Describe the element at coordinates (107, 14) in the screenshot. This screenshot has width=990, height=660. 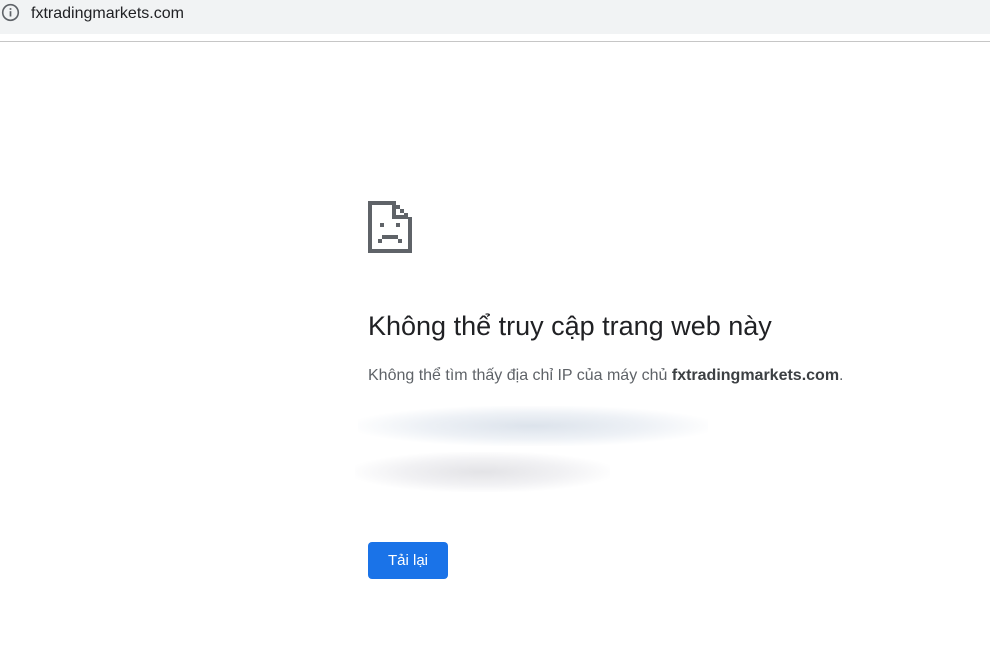
I see `url-text: fxtradingmarkets.com` at that location.